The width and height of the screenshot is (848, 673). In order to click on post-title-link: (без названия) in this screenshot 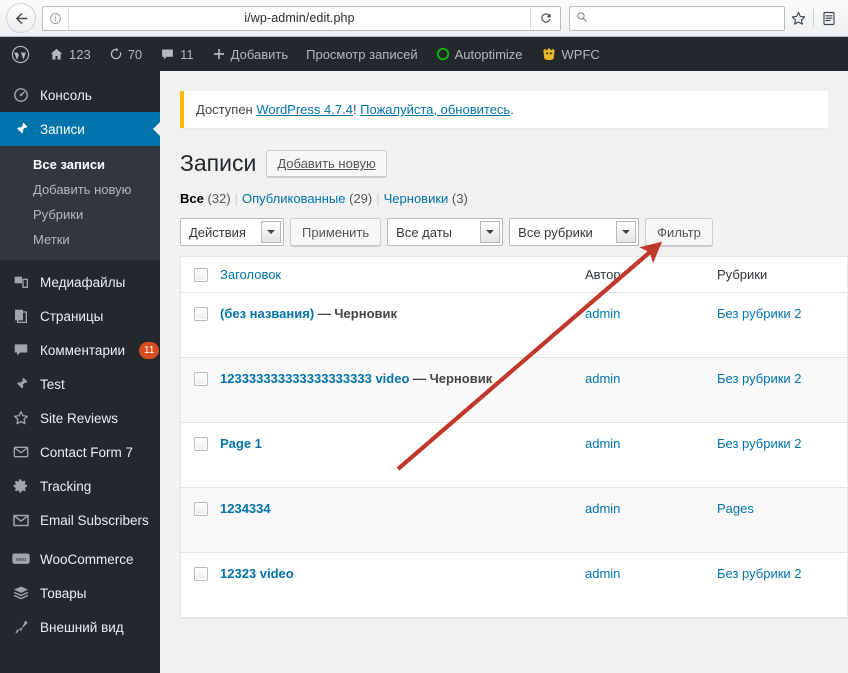, I will do `click(267, 313)`.